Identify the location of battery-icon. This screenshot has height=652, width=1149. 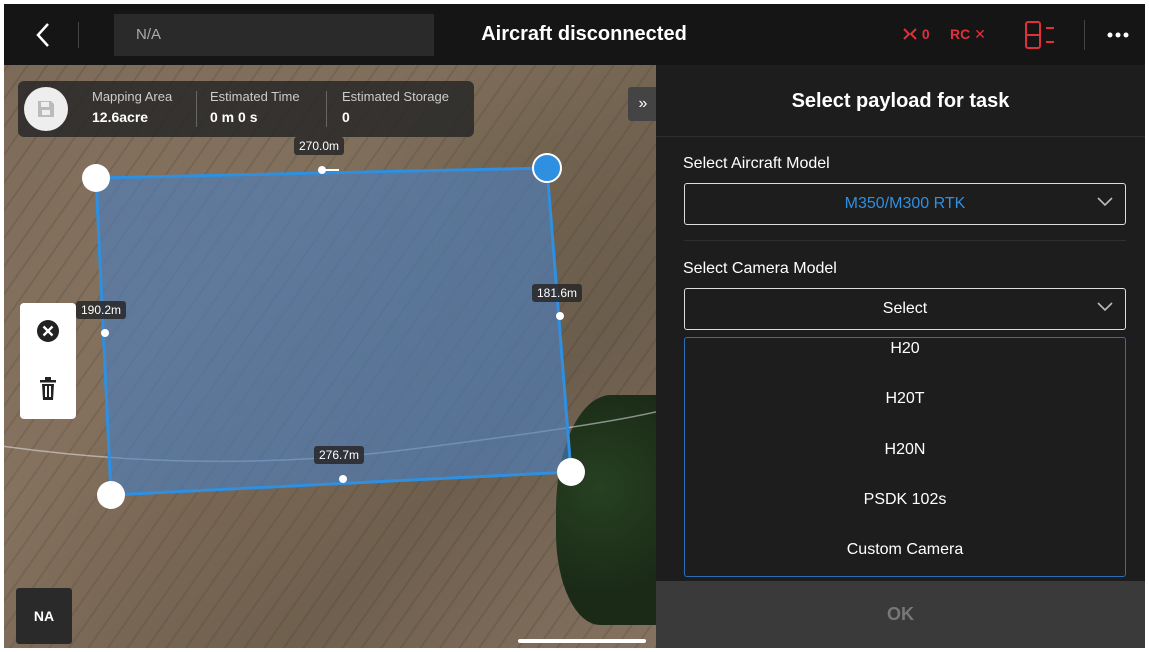
(1042, 37).